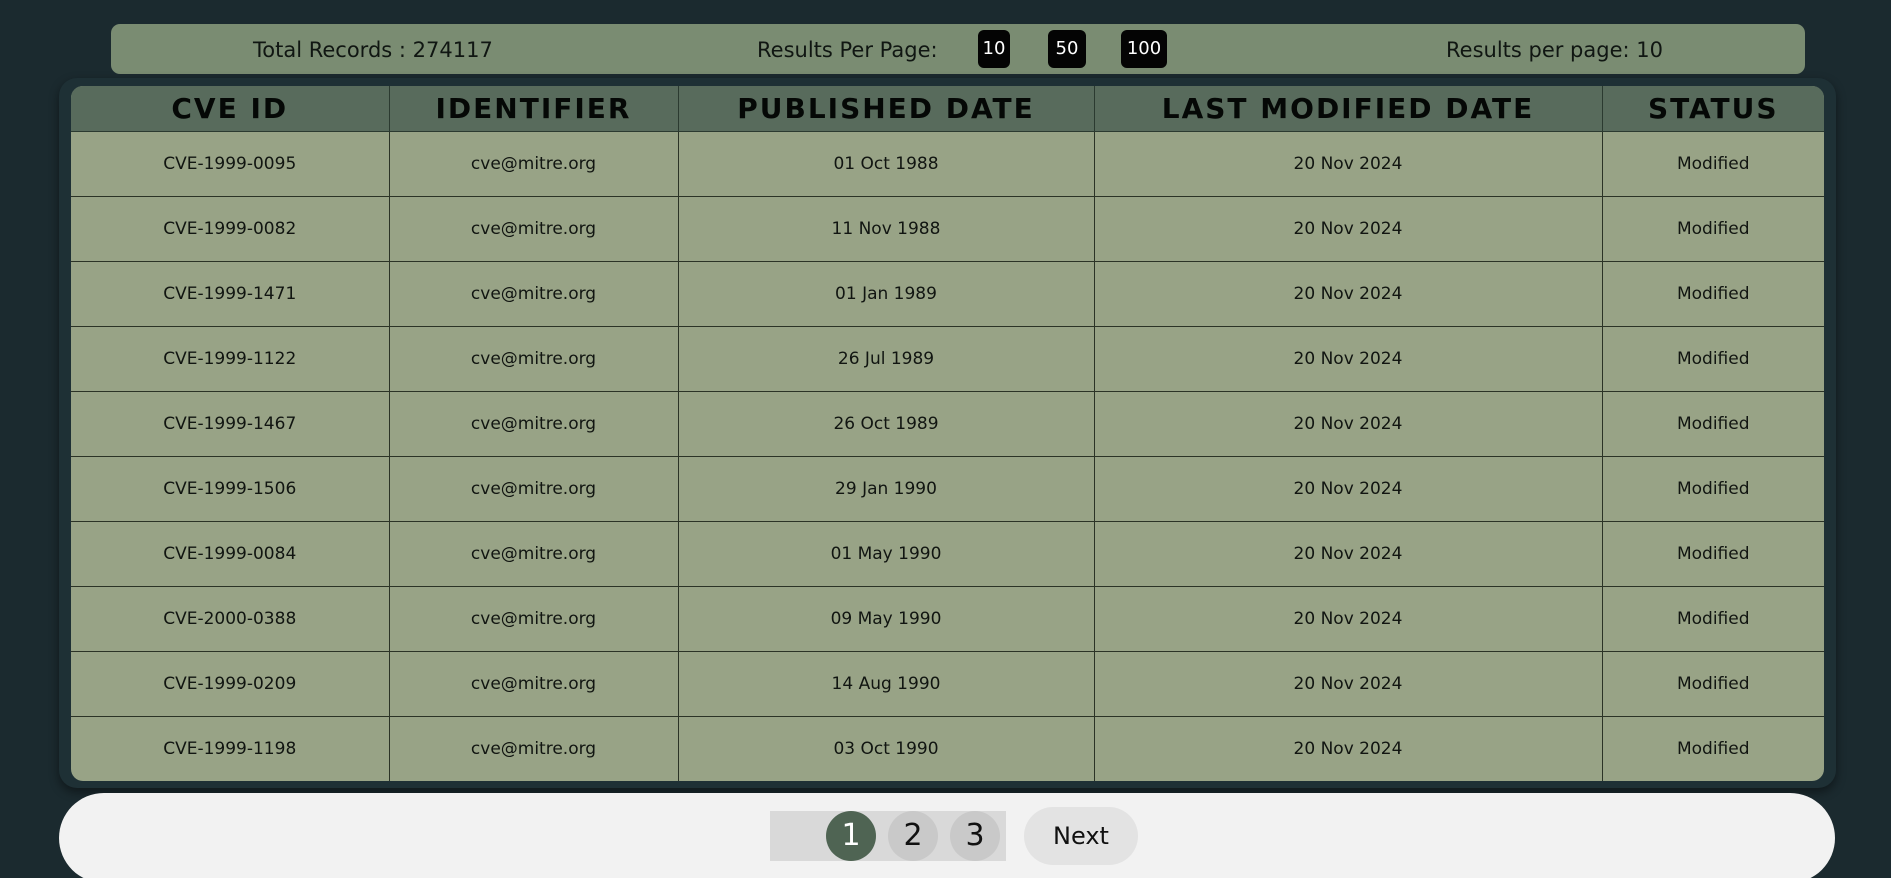  What do you see at coordinates (975, 836) in the screenshot?
I see `page-3-button: 3` at bounding box center [975, 836].